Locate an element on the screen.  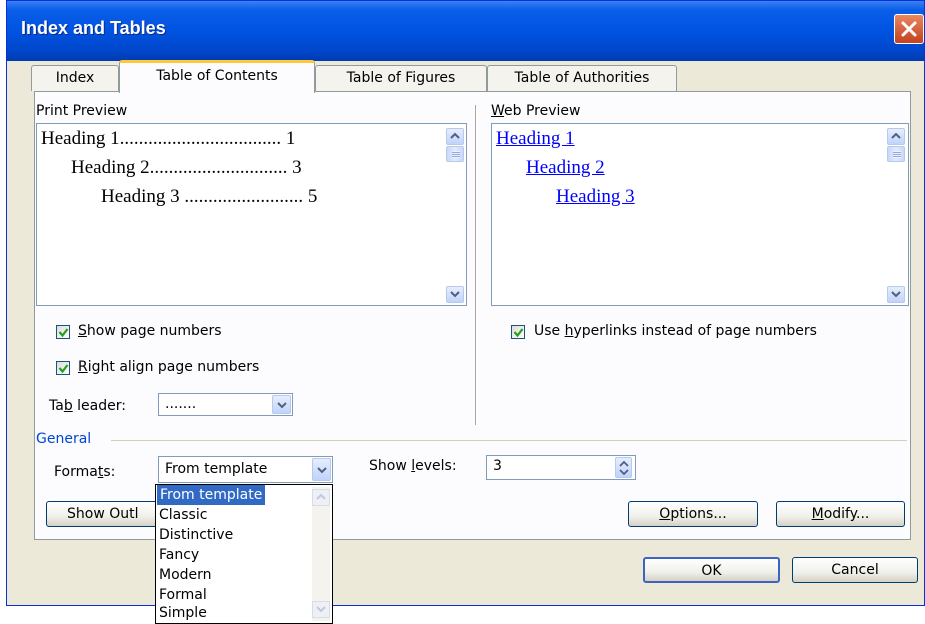
right-align-checkbox is located at coordinates (63, 368).